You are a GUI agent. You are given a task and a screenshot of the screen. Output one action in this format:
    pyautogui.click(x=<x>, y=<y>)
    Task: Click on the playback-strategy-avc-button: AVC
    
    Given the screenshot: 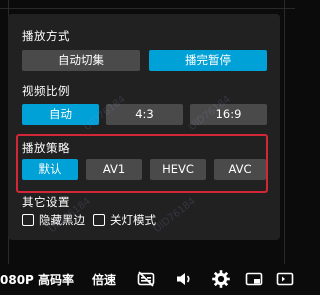 What is the action you would take?
    pyautogui.click(x=240, y=169)
    